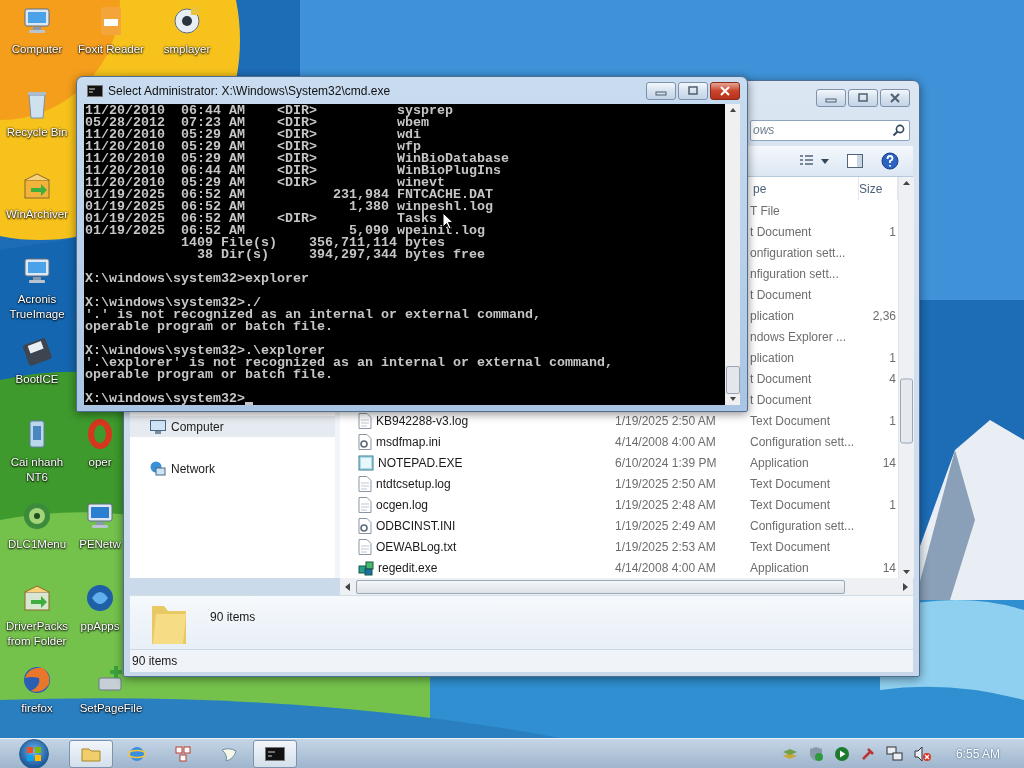 This screenshot has width=1024, height=768. What do you see at coordinates (37, 516) in the screenshot?
I see `disc-icon` at bounding box center [37, 516].